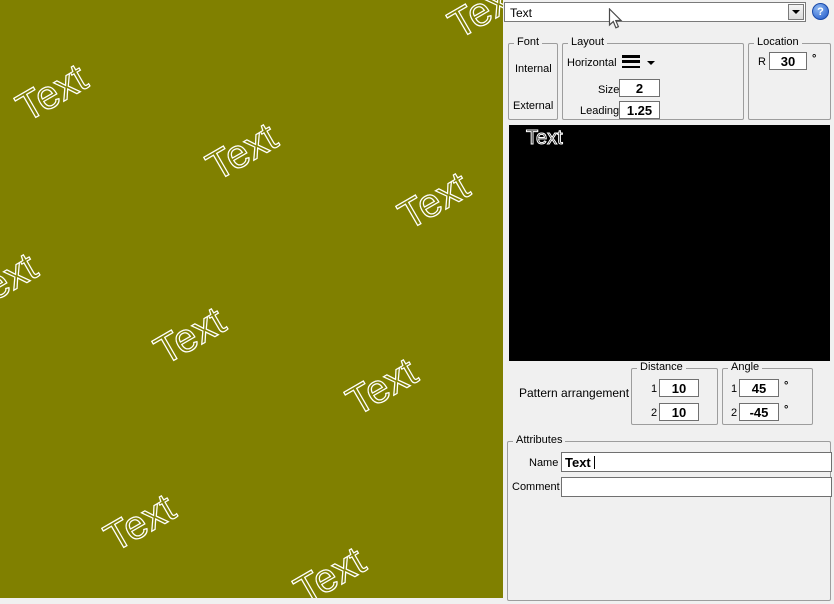  What do you see at coordinates (521, 13) in the screenshot?
I see `dropdown-selected-value: Text` at bounding box center [521, 13].